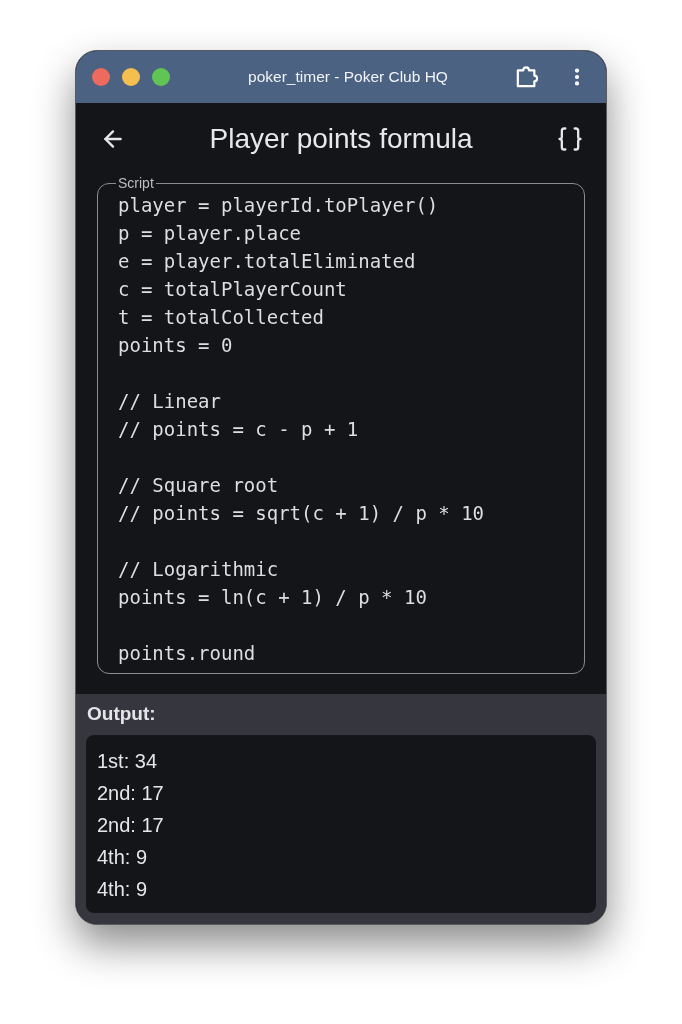  I want to click on code-line: // points = c - p + 1, so click(238, 429).